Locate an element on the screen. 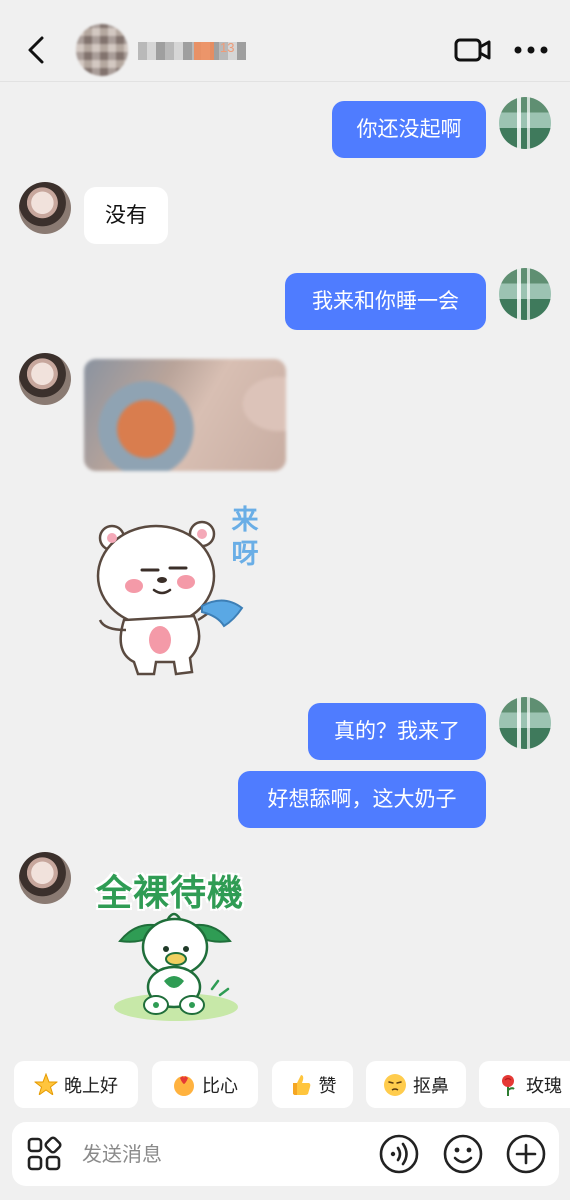 Image resolution: width=570 pixels, height=1200 pixels. chat-header: ■■■■ 13 is located at coordinates (285, 41).